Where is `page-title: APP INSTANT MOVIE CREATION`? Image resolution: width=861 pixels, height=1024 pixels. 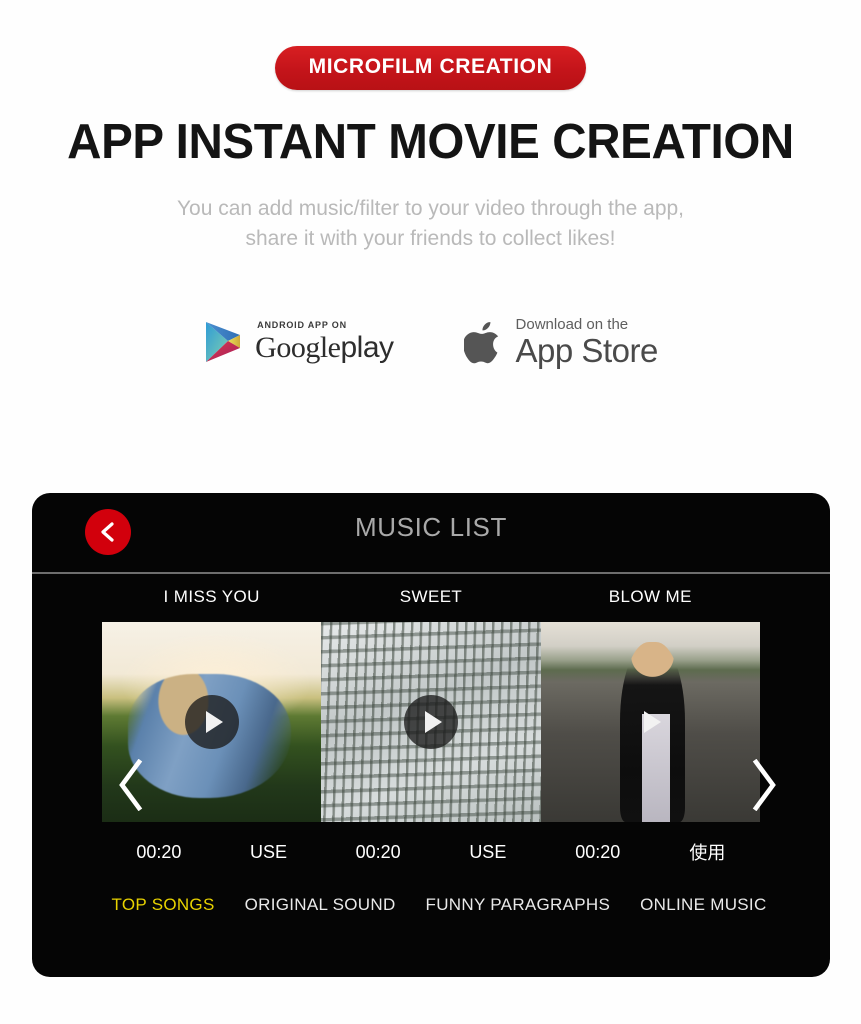 page-title: APP INSTANT MOVIE CREATION is located at coordinates (430, 142).